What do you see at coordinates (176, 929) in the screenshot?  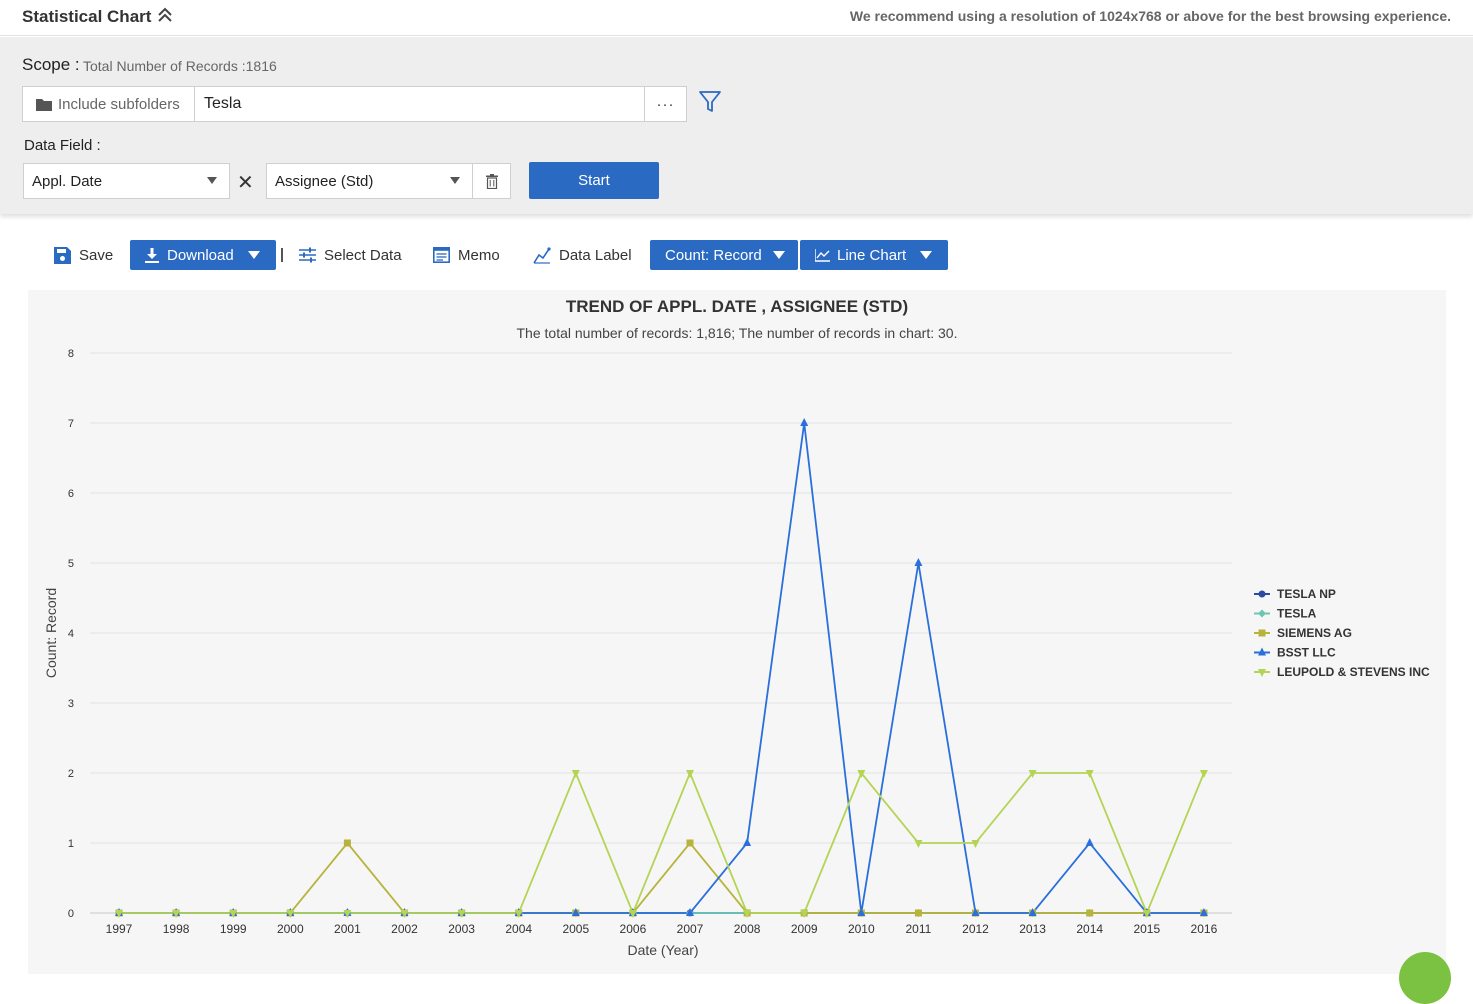 I see `x-tick-label: 1998` at bounding box center [176, 929].